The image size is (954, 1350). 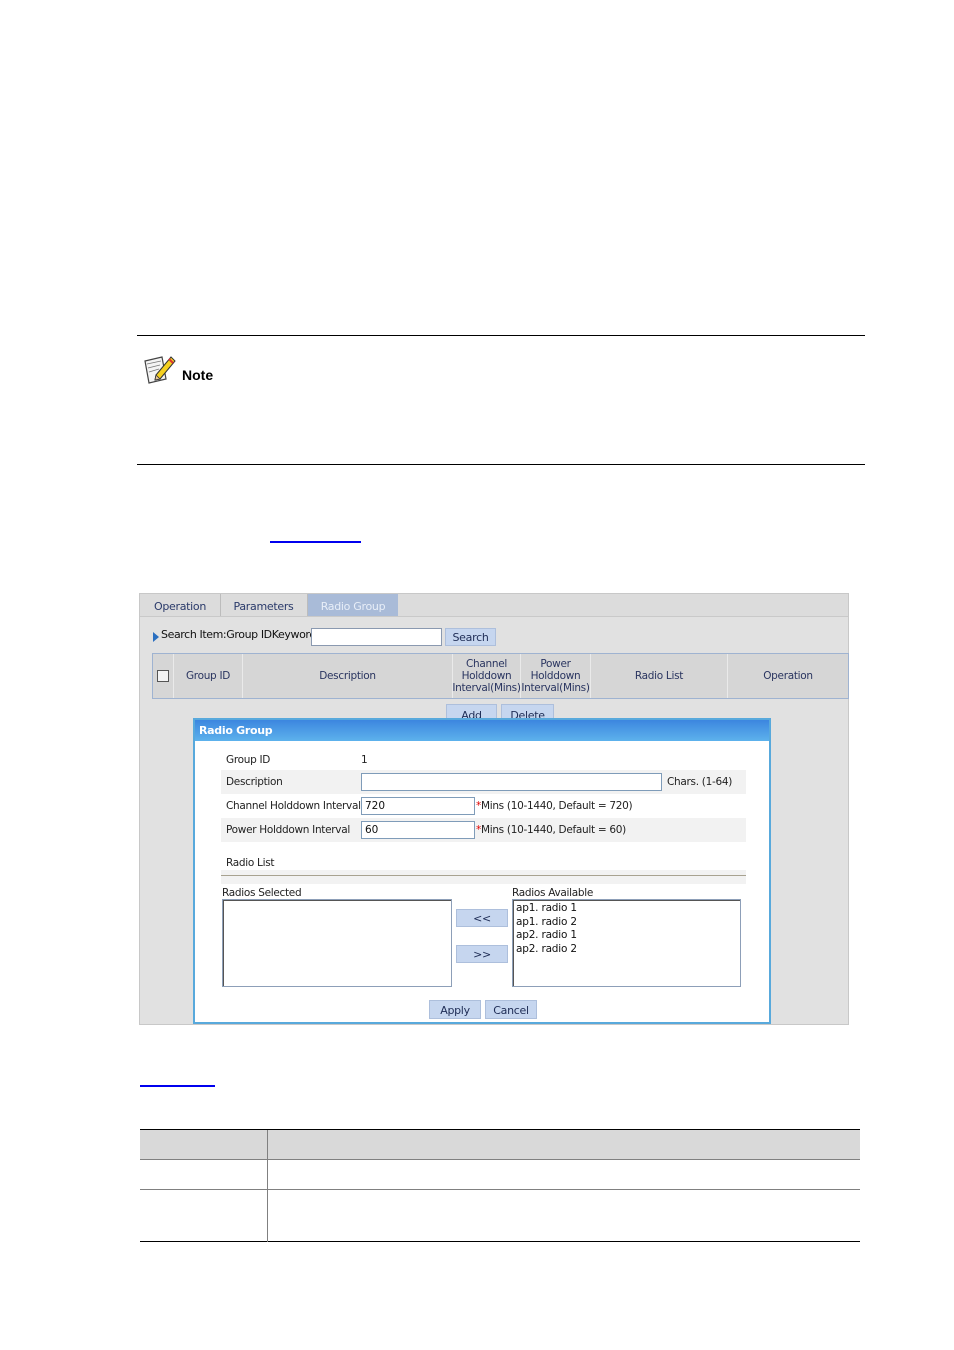 I want to click on table-reference-link, so click(x=177, y=1086).